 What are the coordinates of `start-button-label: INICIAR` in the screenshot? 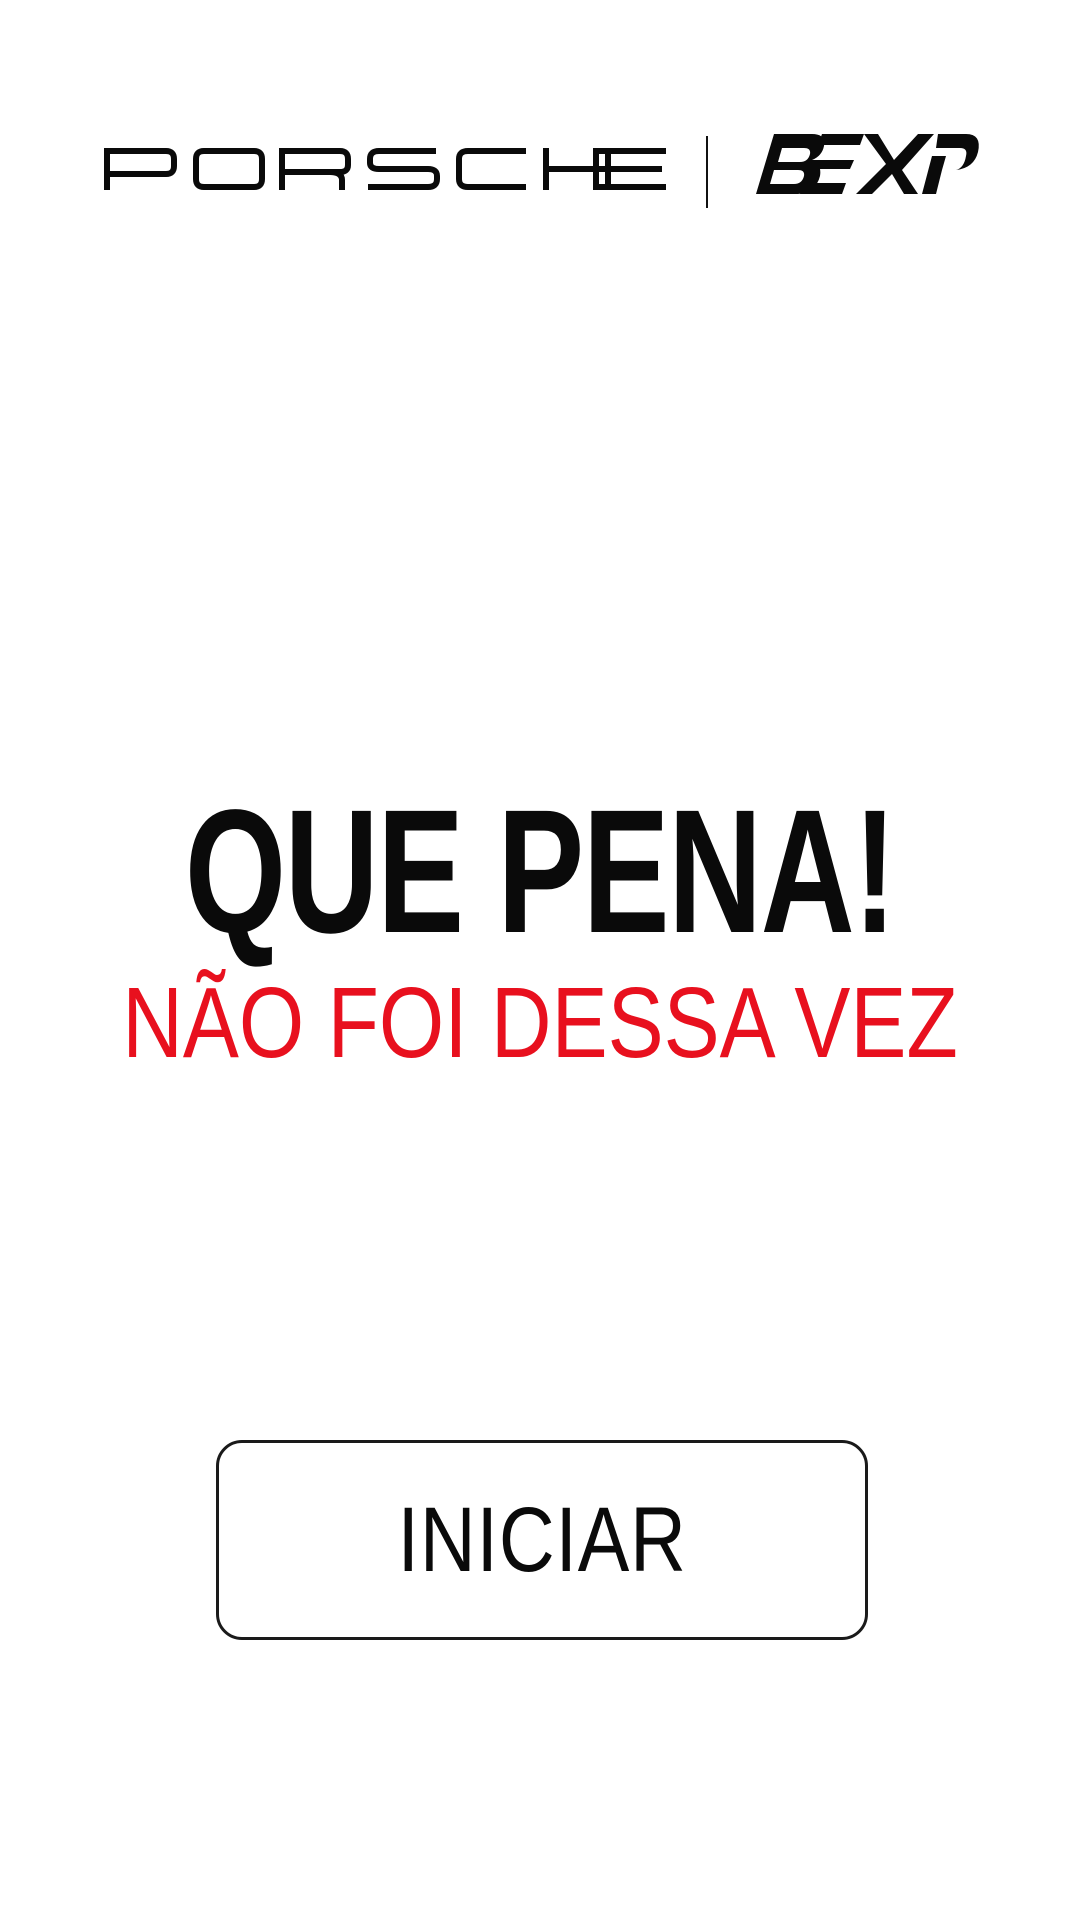 It's located at (542, 1539).